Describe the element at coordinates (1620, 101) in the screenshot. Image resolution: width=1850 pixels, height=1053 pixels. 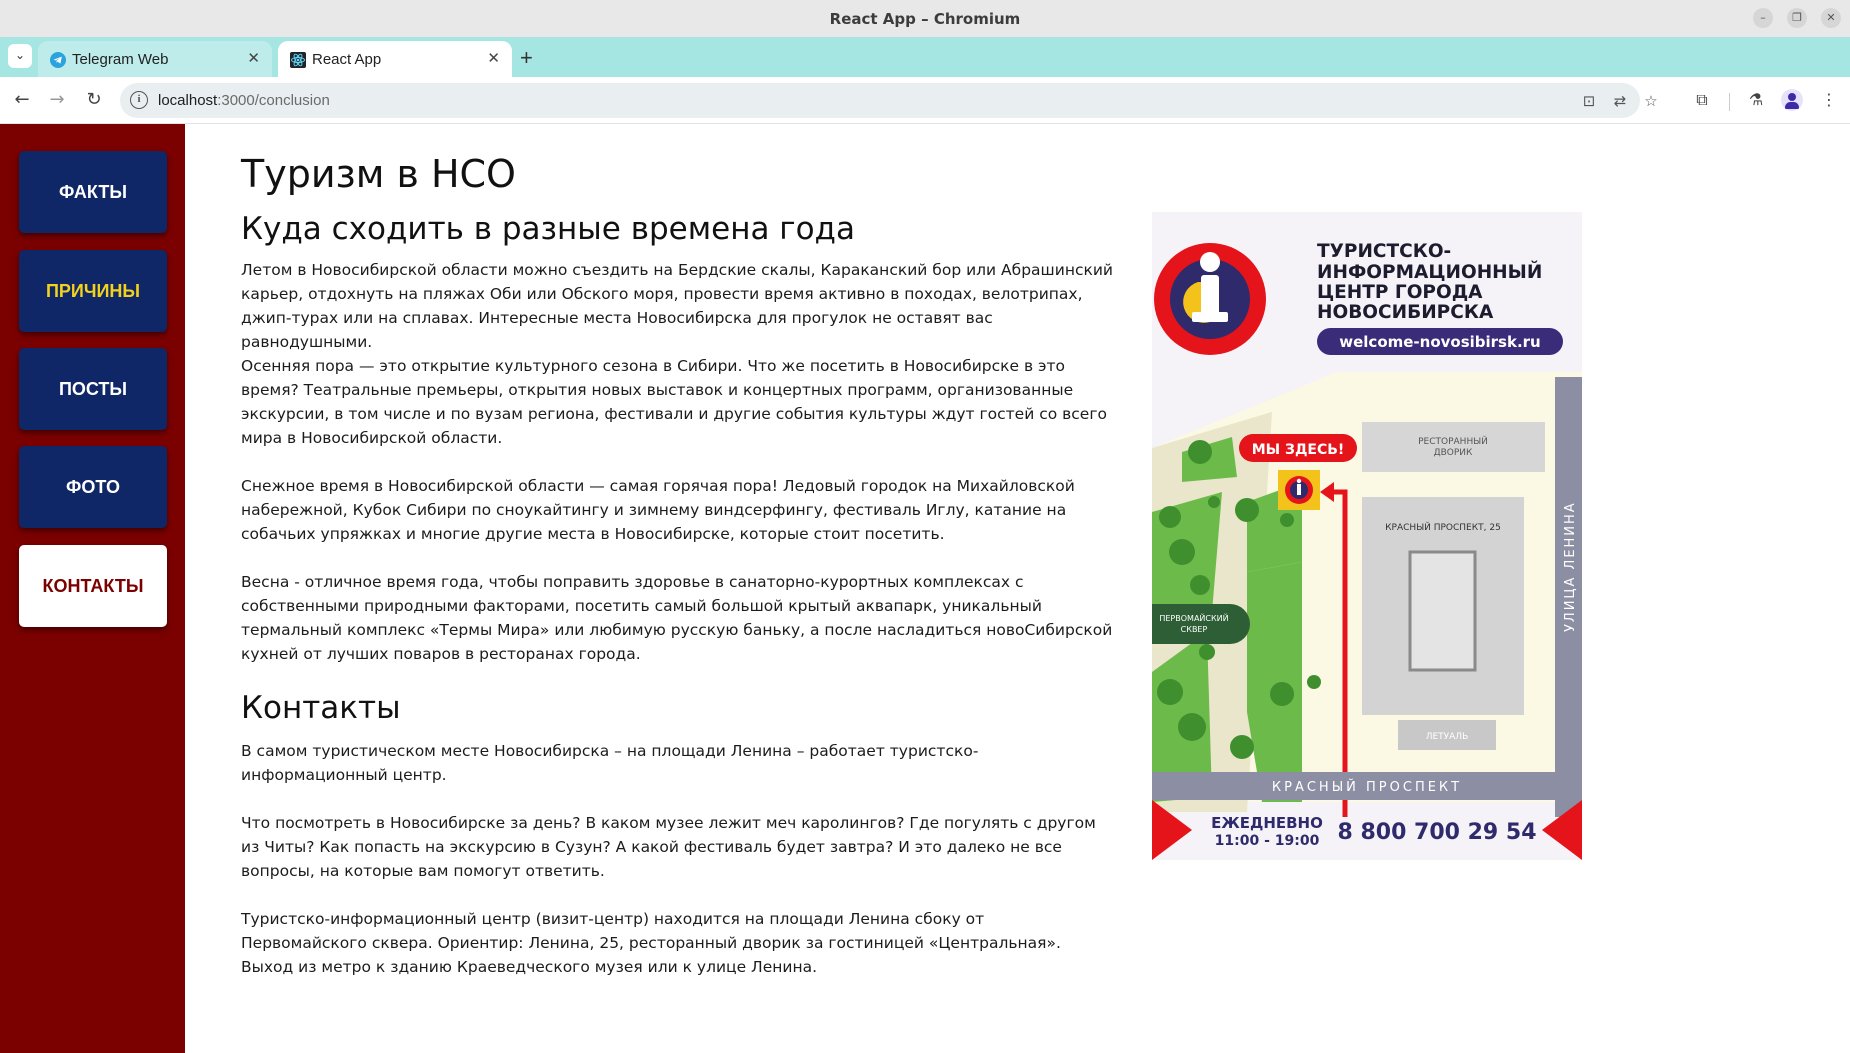
I see `translate-icon: ⇄` at that location.